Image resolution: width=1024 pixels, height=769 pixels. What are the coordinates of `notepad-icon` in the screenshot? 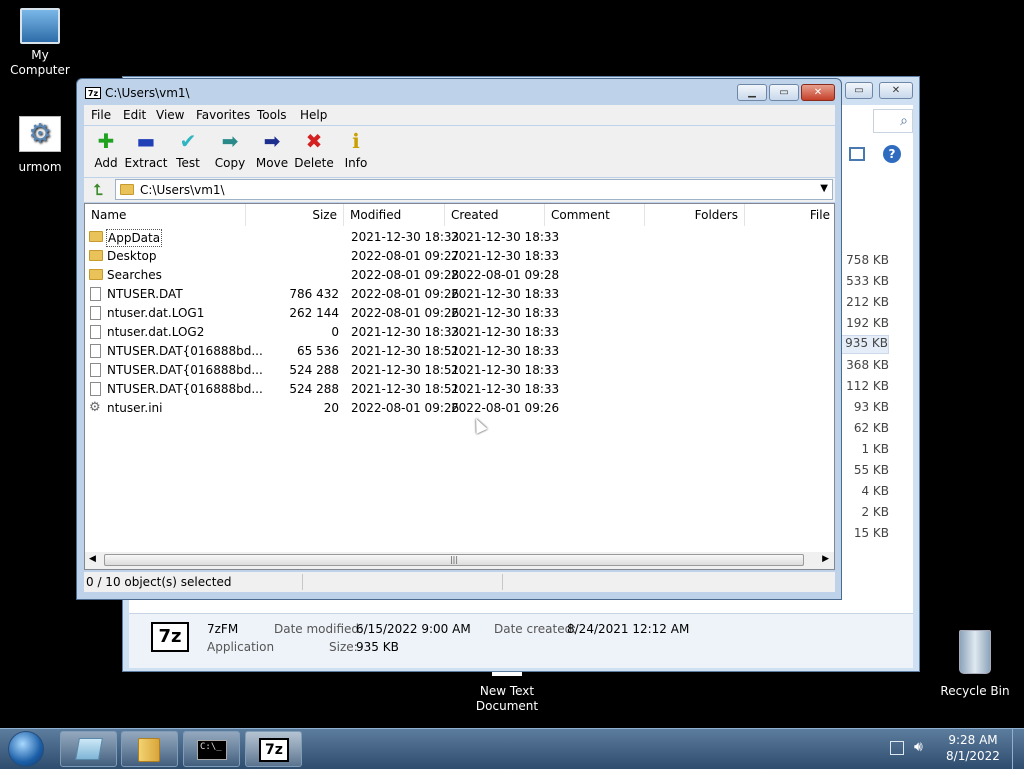 It's located at (89, 749).